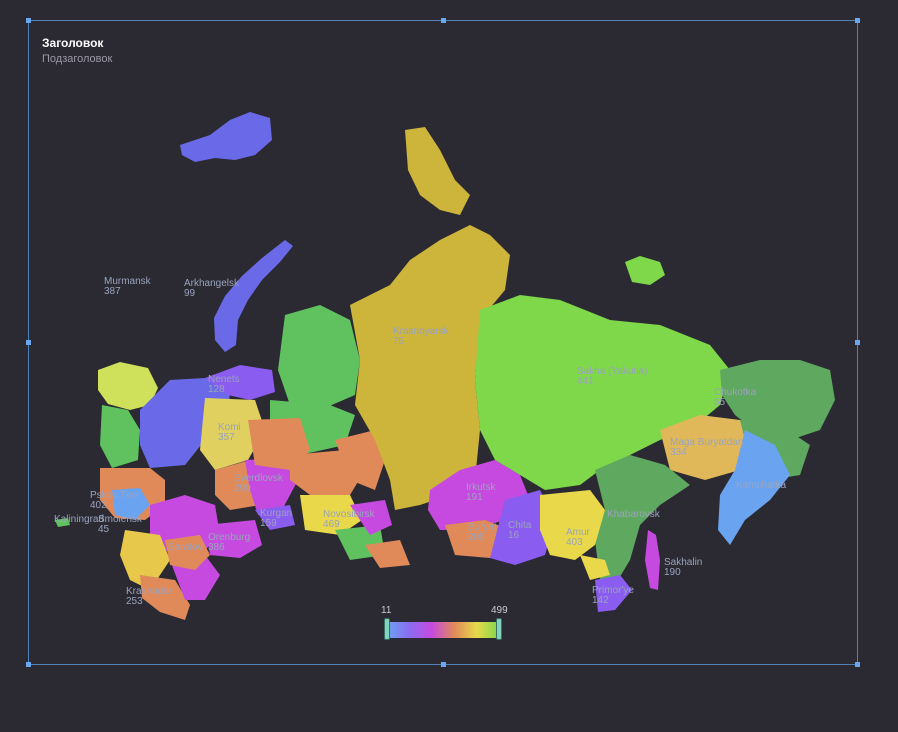 Image resolution: width=898 pixels, height=732 pixels. What do you see at coordinates (514, 535) in the screenshot?
I see `region-value-label: 16` at bounding box center [514, 535].